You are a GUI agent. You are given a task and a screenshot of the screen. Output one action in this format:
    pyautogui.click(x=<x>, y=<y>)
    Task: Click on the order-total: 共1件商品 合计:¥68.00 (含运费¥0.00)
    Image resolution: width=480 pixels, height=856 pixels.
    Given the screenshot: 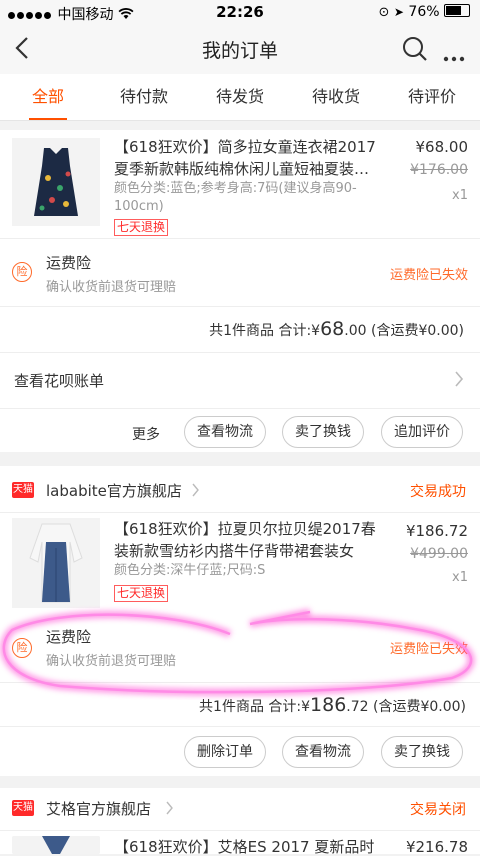 What is the action you would take?
    pyautogui.click(x=336, y=329)
    